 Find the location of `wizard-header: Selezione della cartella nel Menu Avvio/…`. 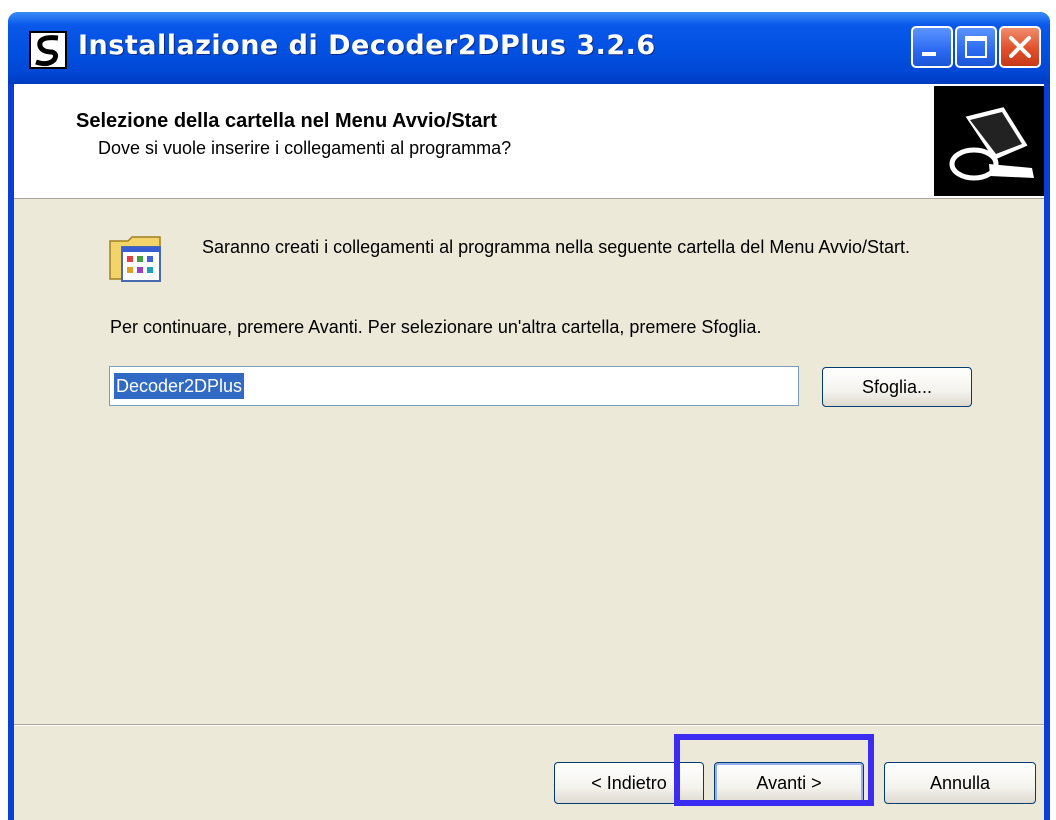

wizard-header: Selezione della cartella nel Menu Avvio/… is located at coordinates (529, 141).